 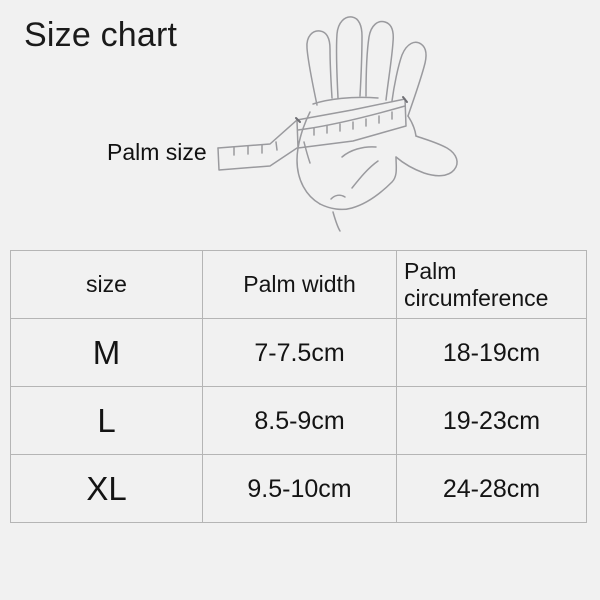 I want to click on cell-palm-width: 9.5-10cm, so click(x=299, y=488).